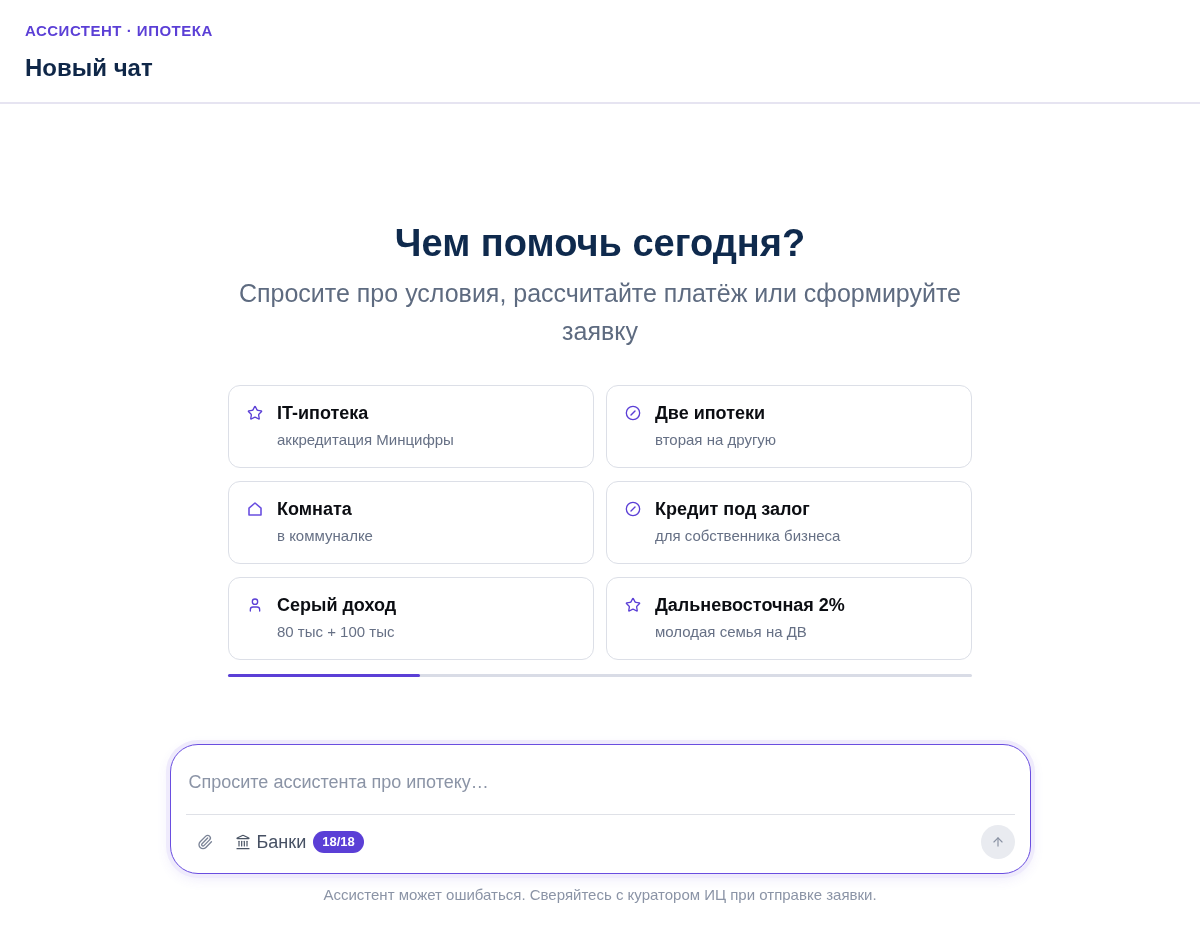 The height and width of the screenshot is (931, 1200). What do you see at coordinates (750, 605) in the screenshot?
I see `suggestion-title: Дальневосточная 2%` at bounding box center [750, 605].